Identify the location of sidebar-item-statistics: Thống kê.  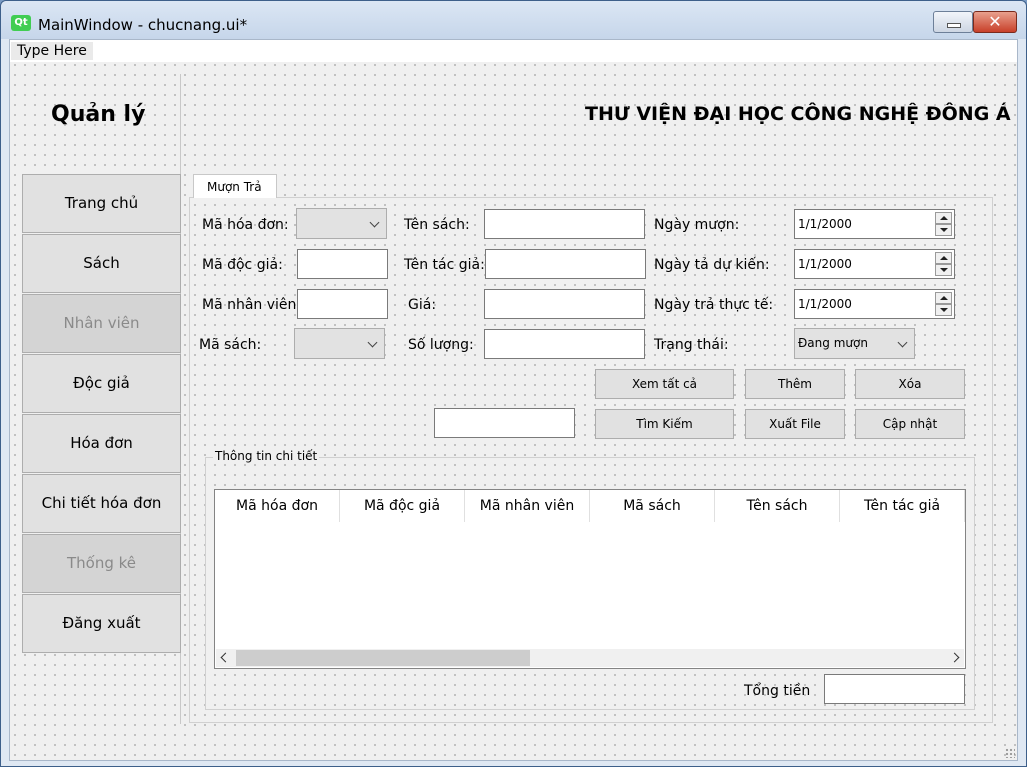
(101, 563).